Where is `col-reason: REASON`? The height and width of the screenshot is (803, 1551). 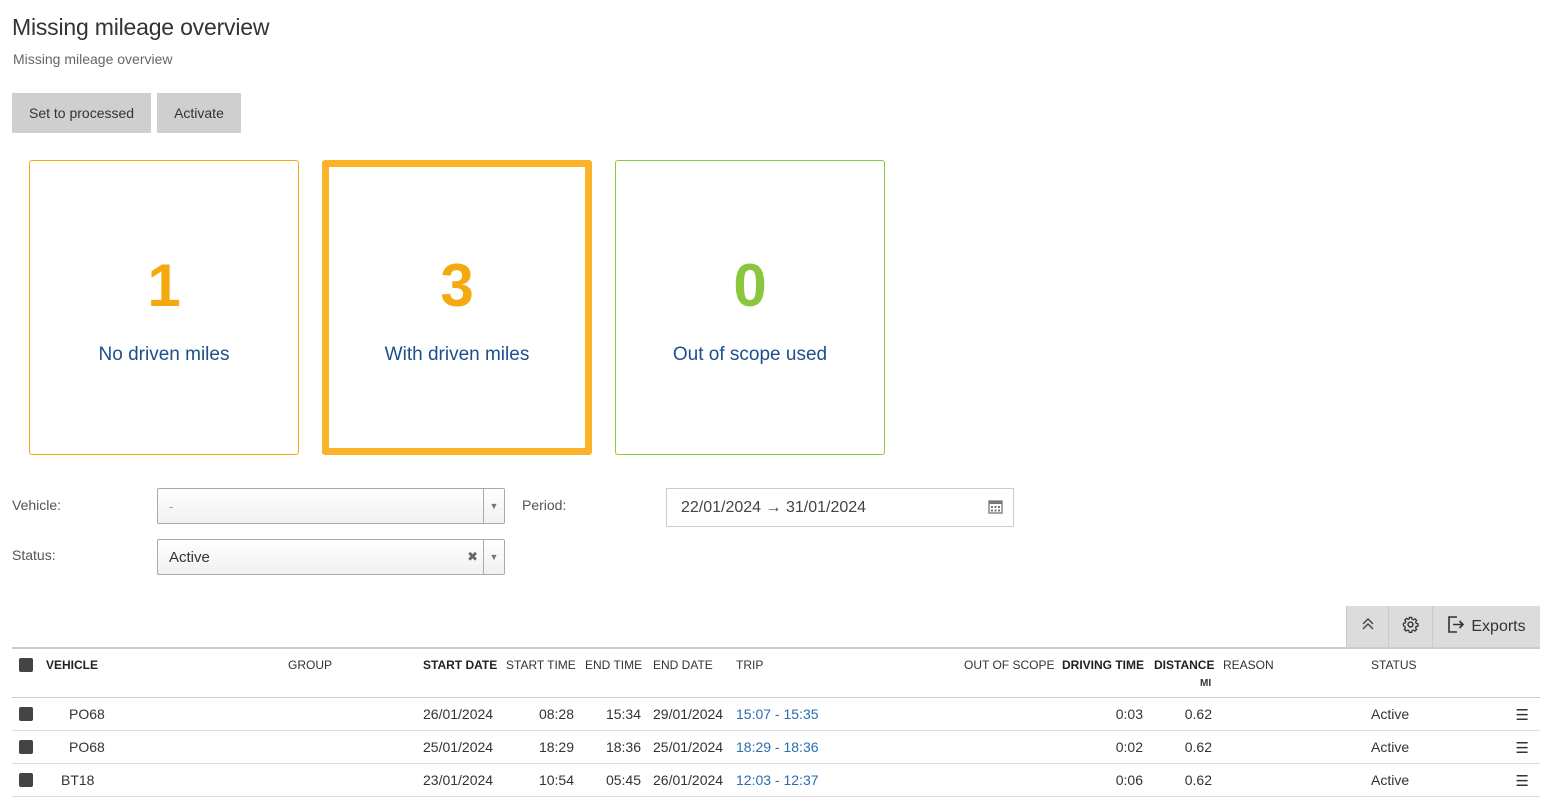
col-reason: REASON is located at coordinates (1248, 665).